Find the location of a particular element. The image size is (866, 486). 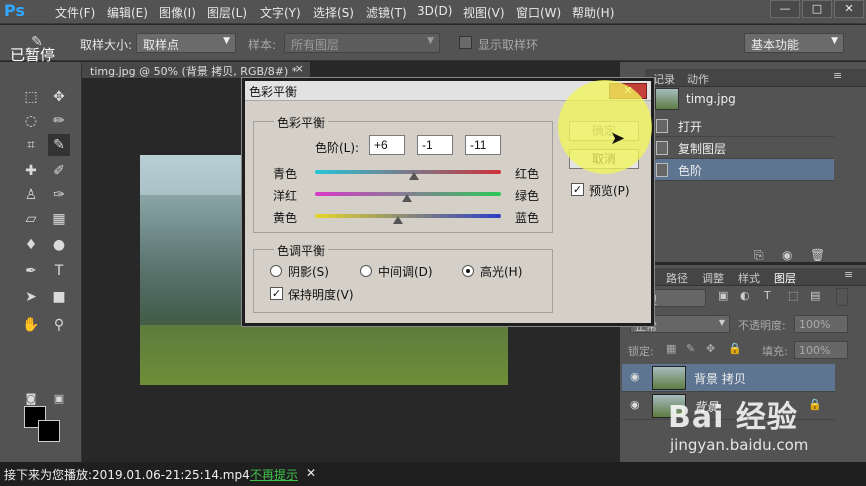

tab-actions: 动作 is located at coordinates (698, 79).